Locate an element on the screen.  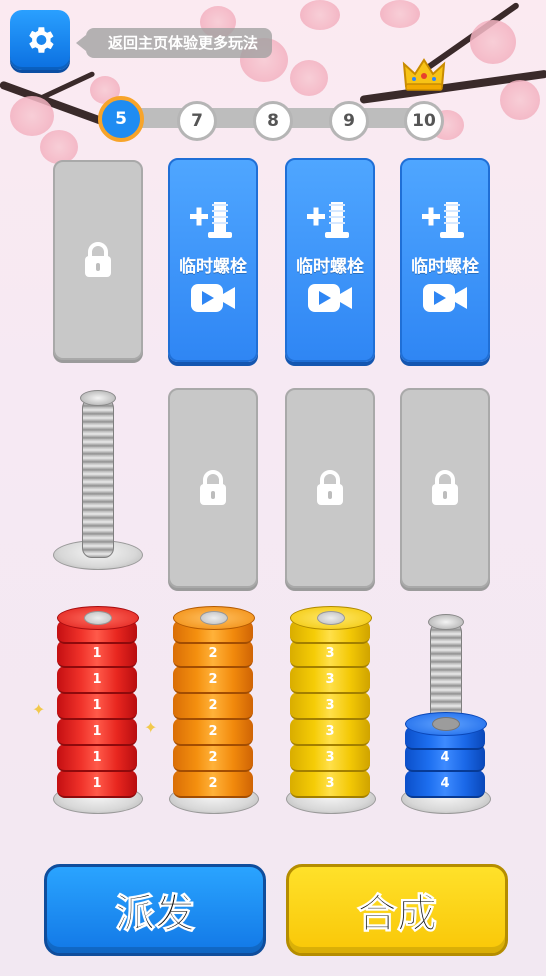
level-node: 9 is located at coordinates (349, 121).